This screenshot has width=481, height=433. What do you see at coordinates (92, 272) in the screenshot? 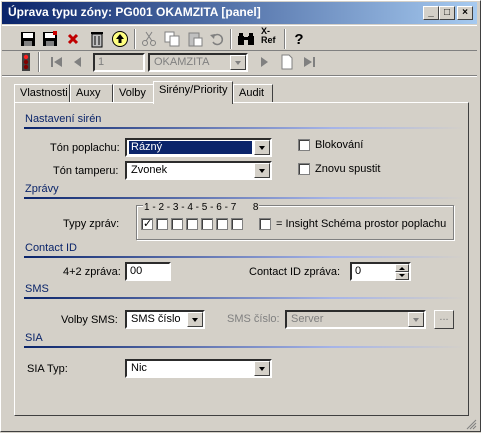
I see `zprava-42-label: 4+2 zpráva:` at bounding box center [92, 272].